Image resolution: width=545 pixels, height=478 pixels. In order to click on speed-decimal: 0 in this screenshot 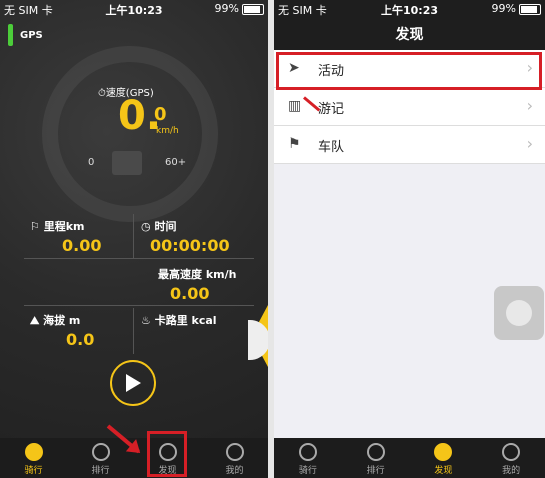, I will do `click(160, 114)`.